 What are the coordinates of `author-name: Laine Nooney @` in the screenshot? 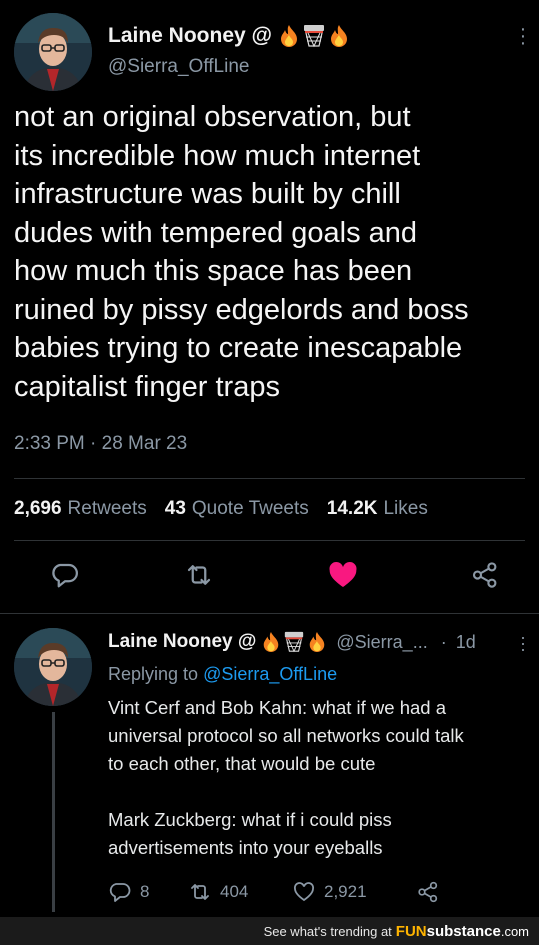 It's located at (190, 36).